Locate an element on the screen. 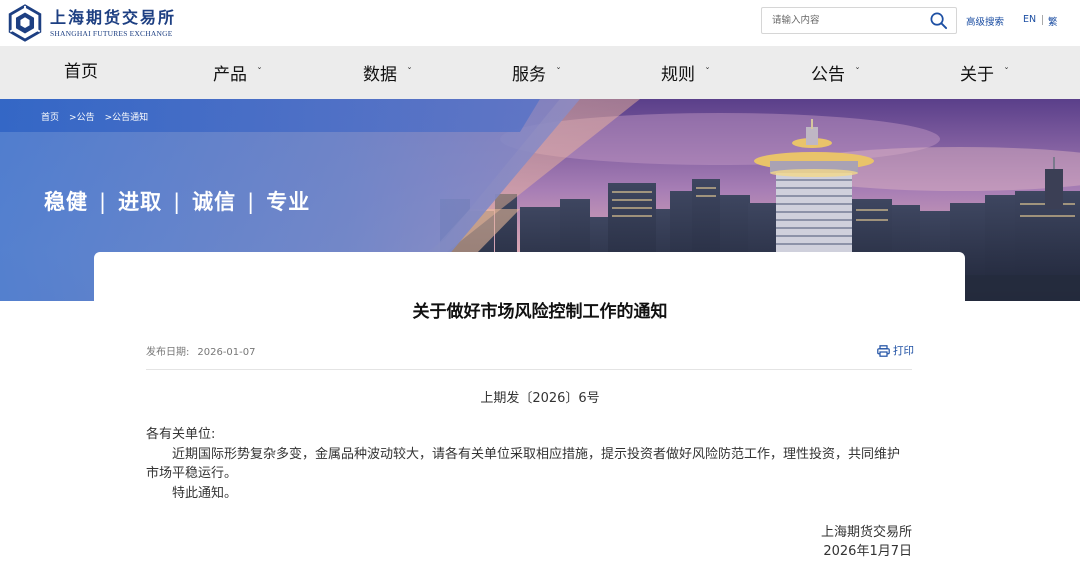  language-traditional-link: 繁 is located at coordinates (1053, 21).